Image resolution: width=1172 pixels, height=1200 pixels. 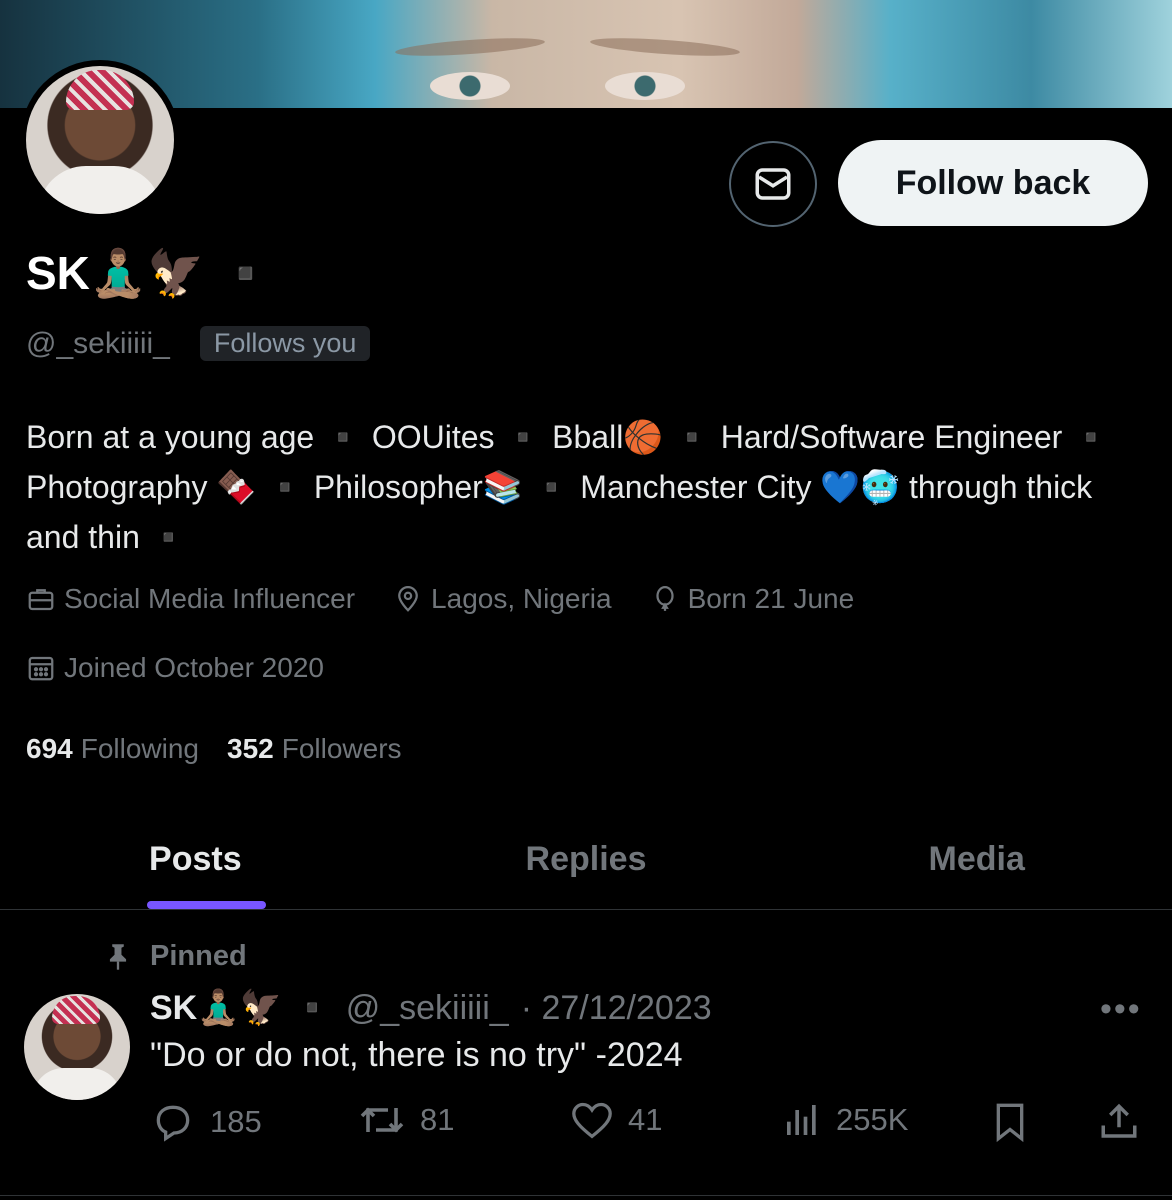 I want to click on followers-link: 352 Followers, so click(x=314, y=749).